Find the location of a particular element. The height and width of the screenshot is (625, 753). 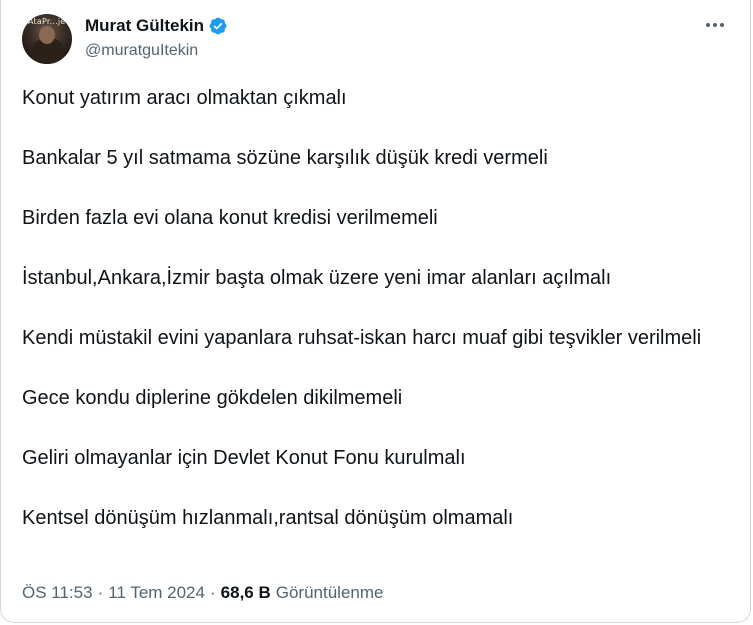

author-name-row: Murat Gültekin is located at coordinates (156, 26).